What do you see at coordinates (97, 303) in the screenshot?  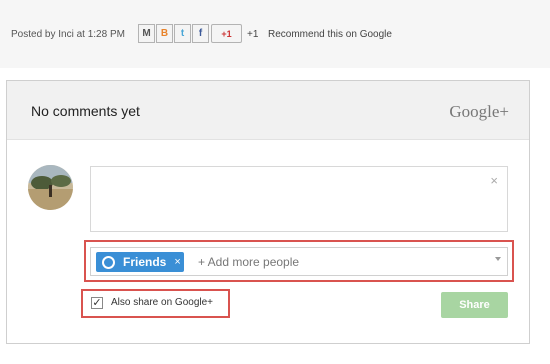 I see `also-share-checkbox: ✓` at bounding box center [97, 303].